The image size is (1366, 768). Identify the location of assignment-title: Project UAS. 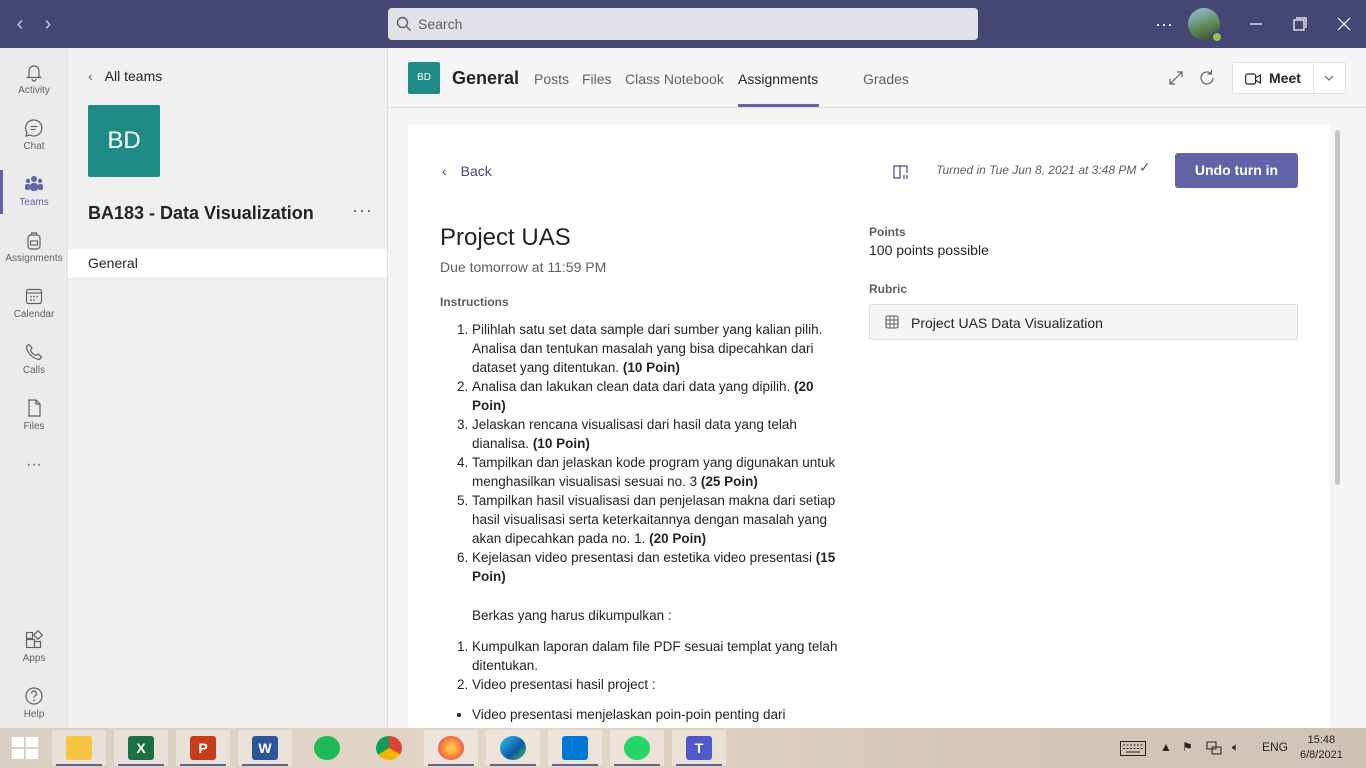
(505, 237).